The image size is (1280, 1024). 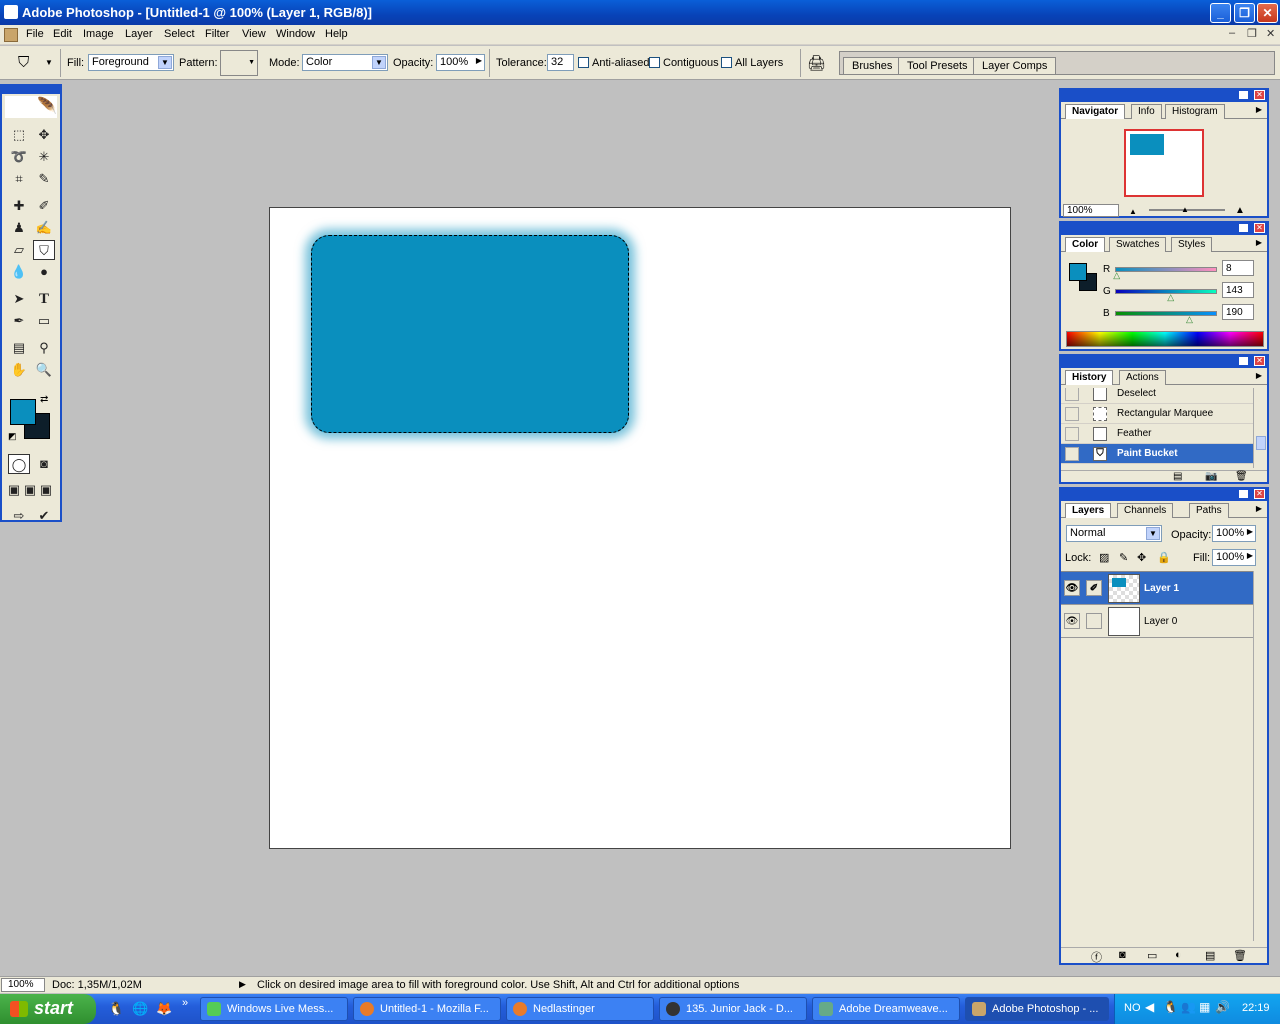 What do you see at coordinates (19, 370) in the screenshot?
I see `hand-tool-icon: ✋` at bounding box center [19, 370].